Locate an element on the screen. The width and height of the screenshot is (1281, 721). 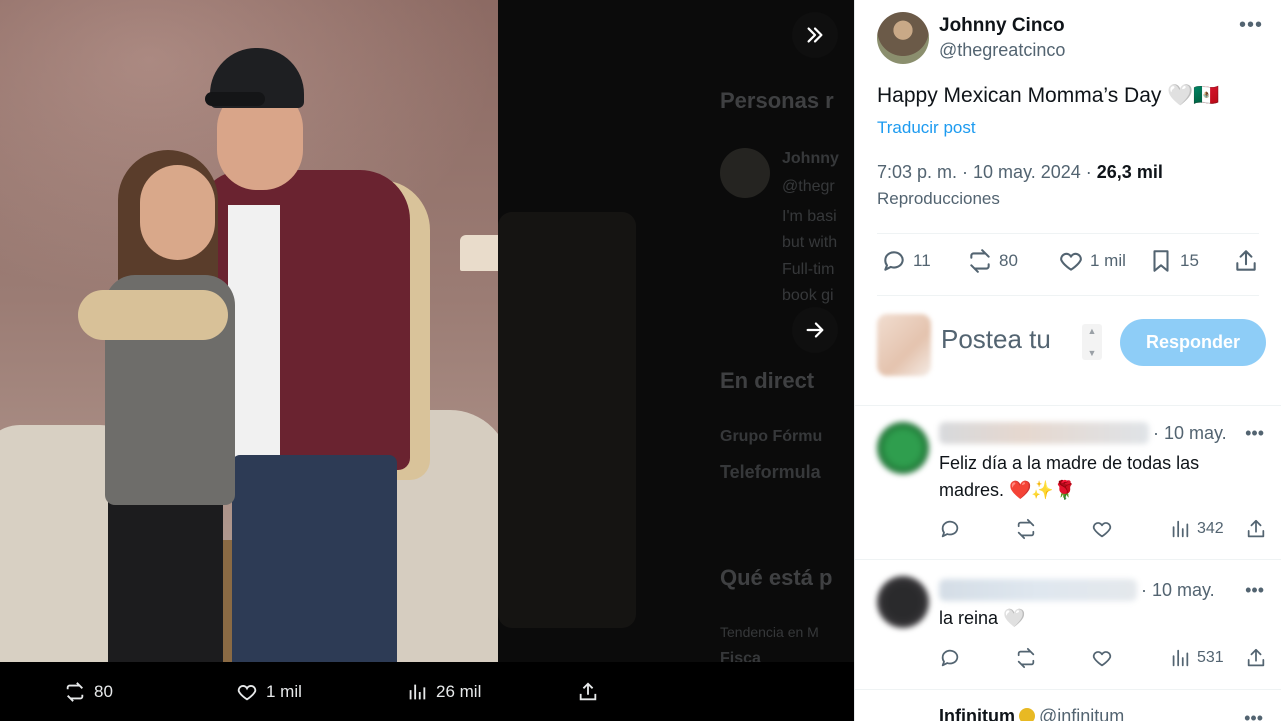
bookmark-button: 15 is located at coordinates (1173, 261).